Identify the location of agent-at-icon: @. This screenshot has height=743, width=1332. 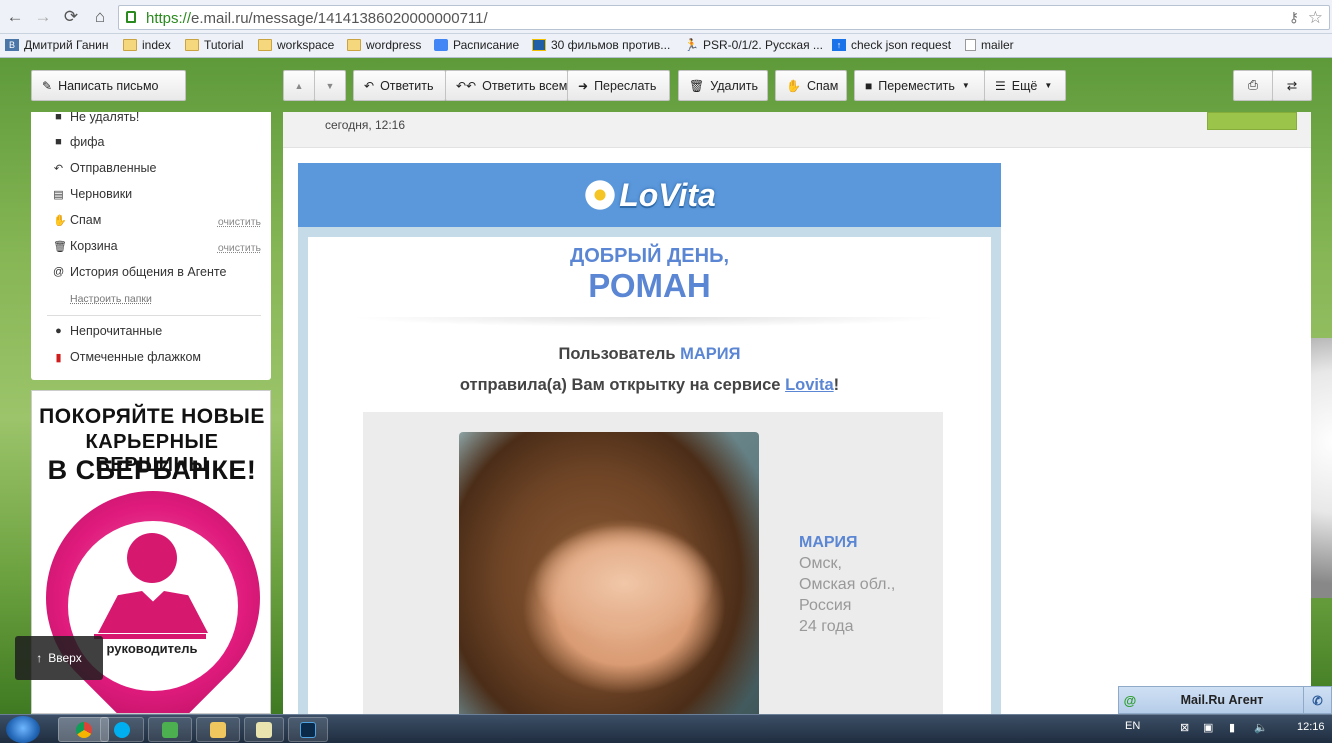
(1130, 700).